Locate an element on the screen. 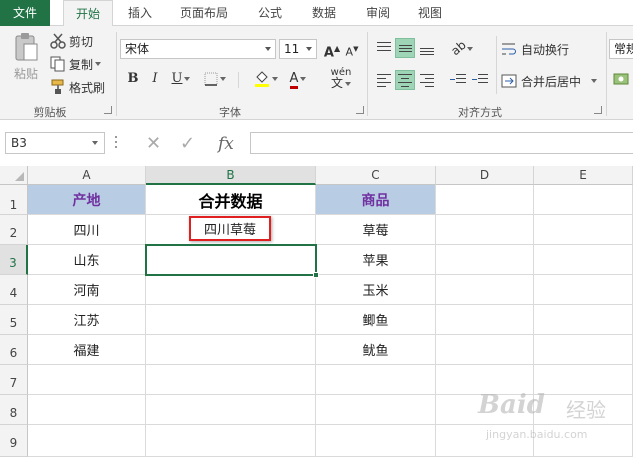 The width and height of the screenshot is (633, 457). cell-d5 is located at coordinates (485, 320).